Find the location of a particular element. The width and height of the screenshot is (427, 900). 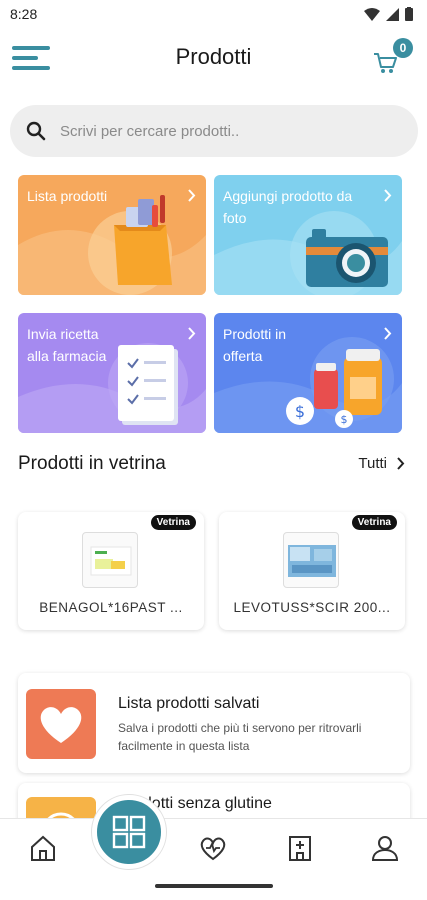

shopping-bag-icon is located at coordinates (143, 240).